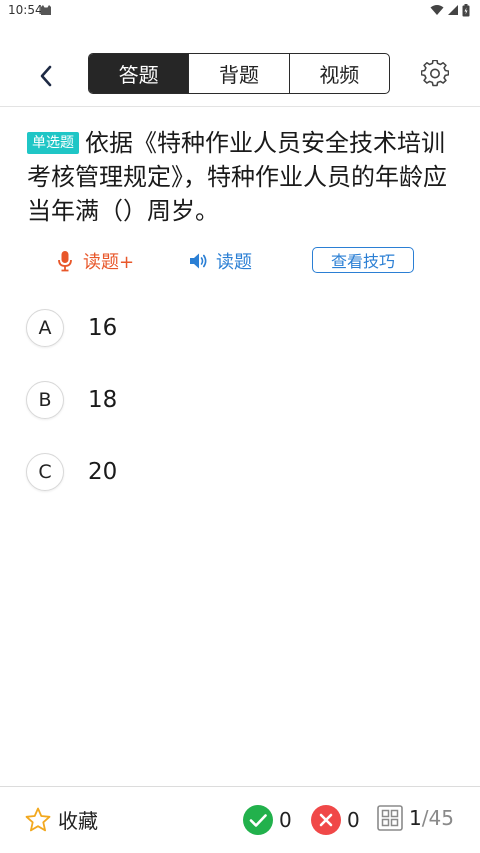 The image size is (480, 853). What do you see at coordinates (285, 820) in the screenshot?
I see `correct-count-value: 0` at bounding box center [285, 820].